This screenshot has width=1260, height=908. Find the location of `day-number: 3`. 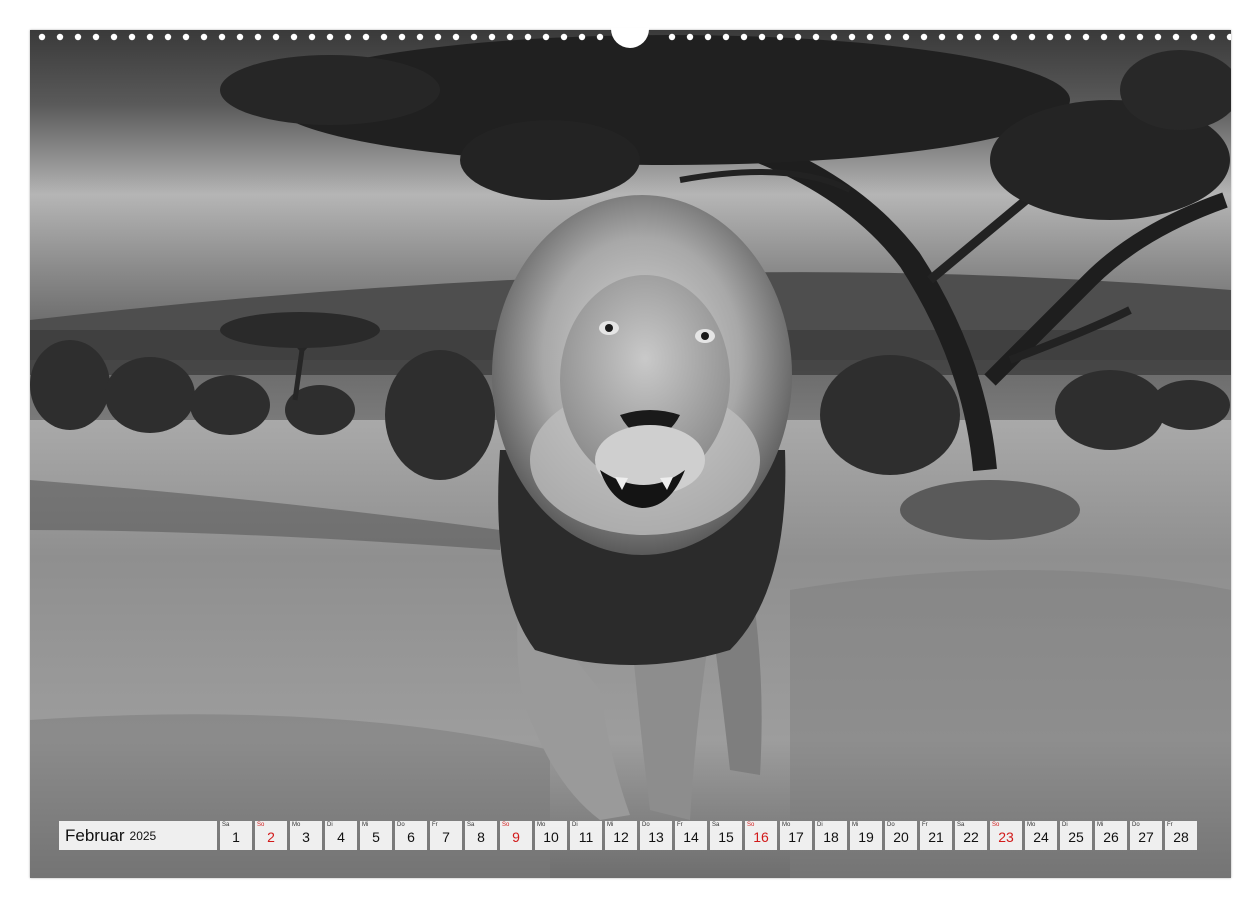

day-number: 3 is located at coordinates (306, 837).